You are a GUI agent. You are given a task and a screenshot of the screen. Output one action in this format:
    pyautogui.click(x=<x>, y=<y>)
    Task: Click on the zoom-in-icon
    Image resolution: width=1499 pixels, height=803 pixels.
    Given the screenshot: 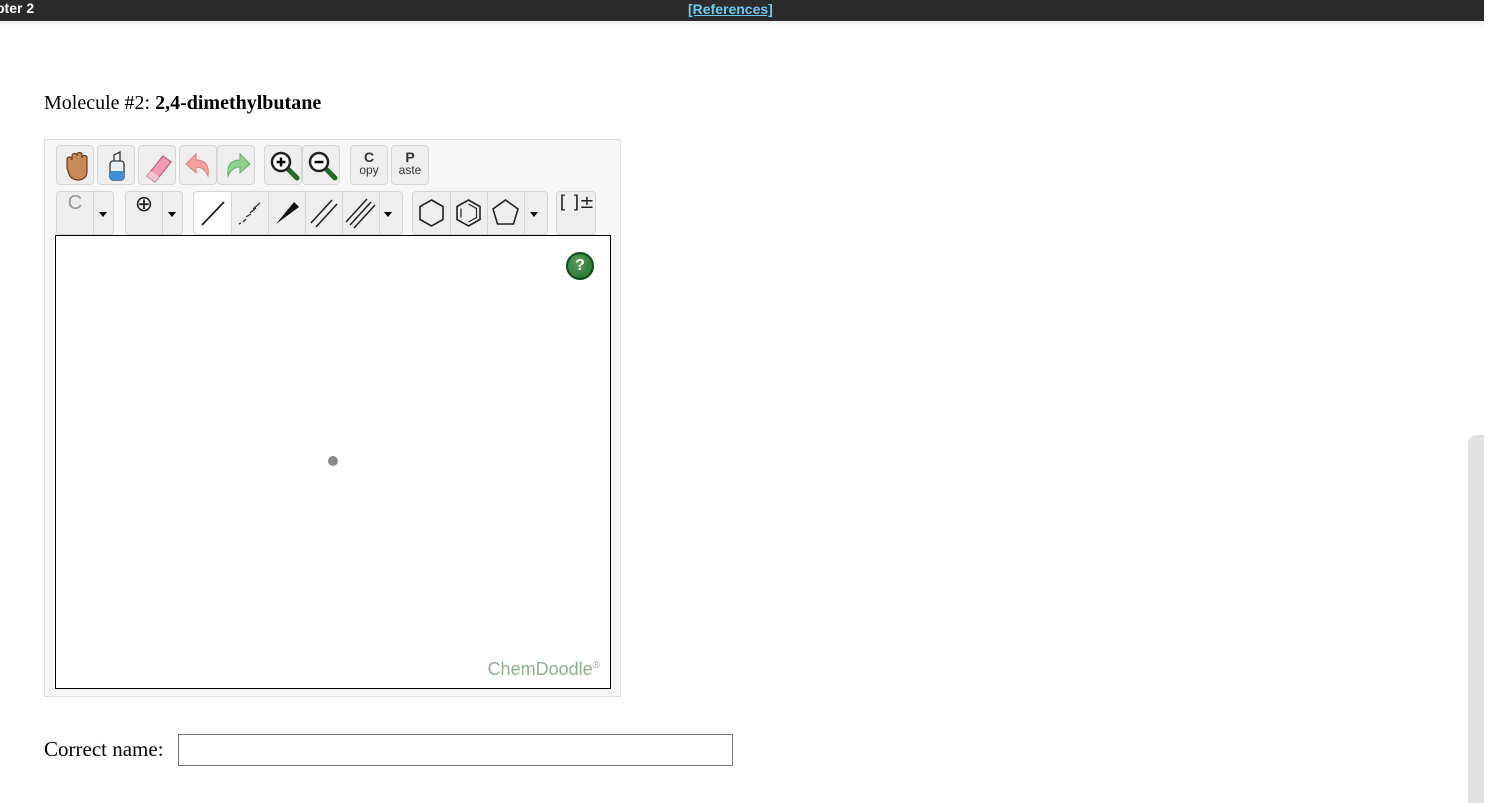 What is the action you would take?
    pyautogui.click(x=285, y=166)
    